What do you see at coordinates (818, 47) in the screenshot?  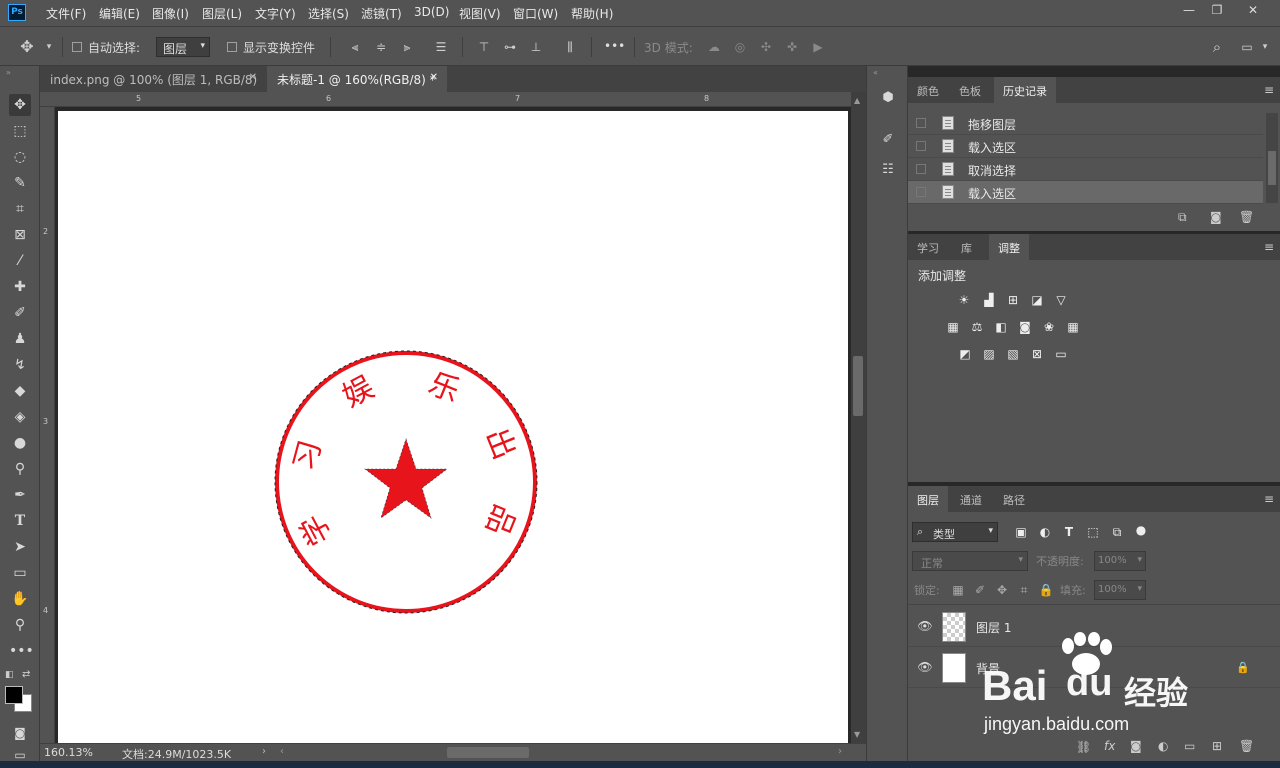 I see `3d-camera-icon: ▶` at bounding box center [818, 47].